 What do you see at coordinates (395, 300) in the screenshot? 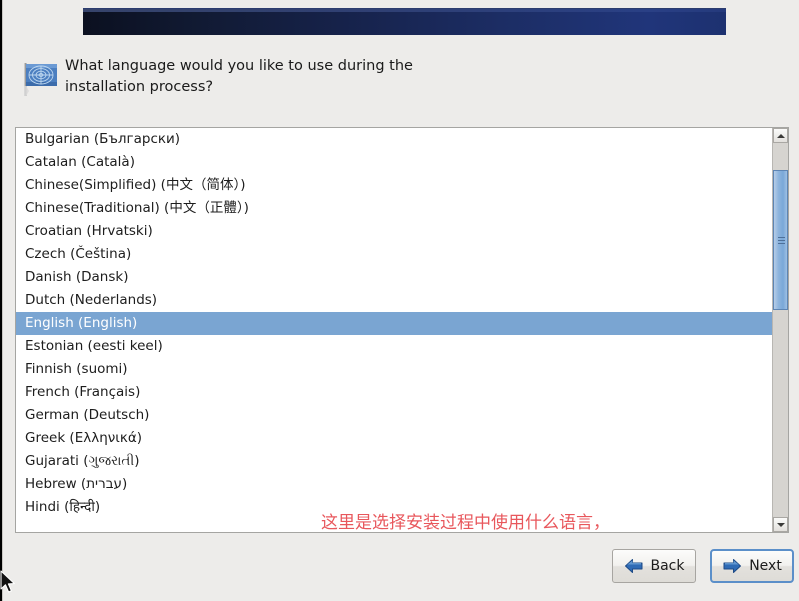
I see `language-list-item: Dutch (Nederlands)` at bounding box center [395, 300].